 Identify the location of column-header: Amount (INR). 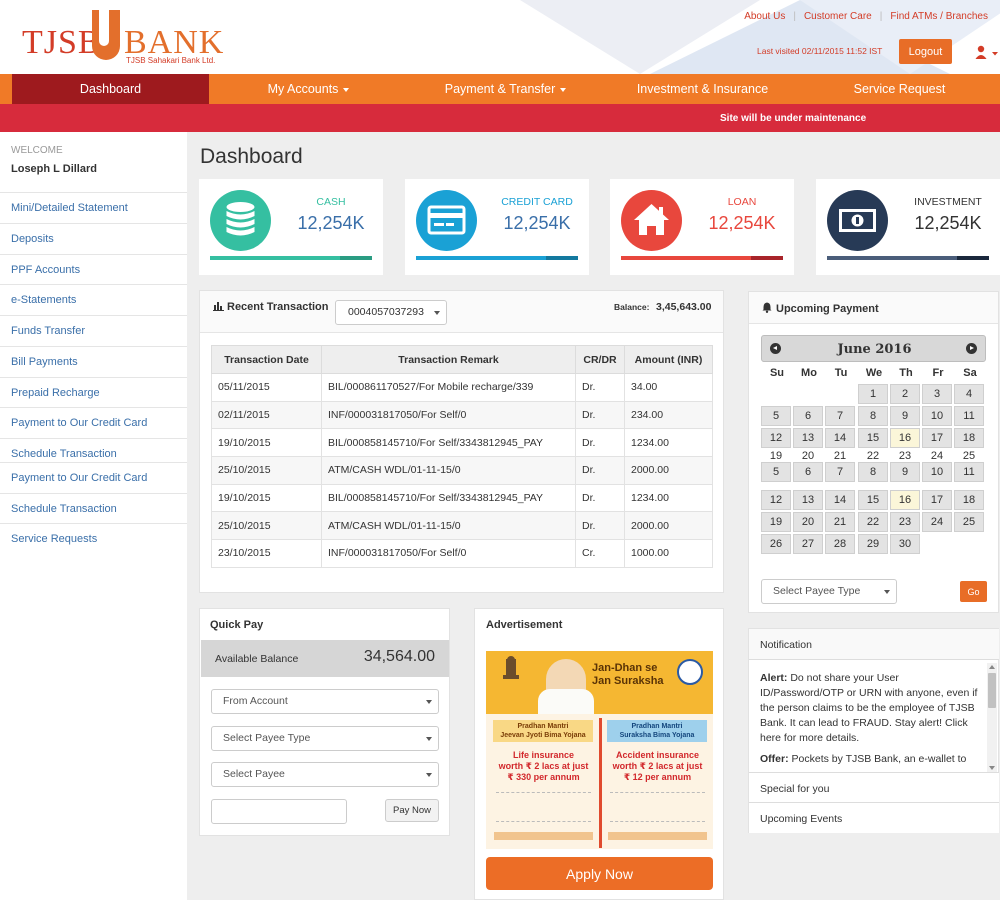
(668, 359).